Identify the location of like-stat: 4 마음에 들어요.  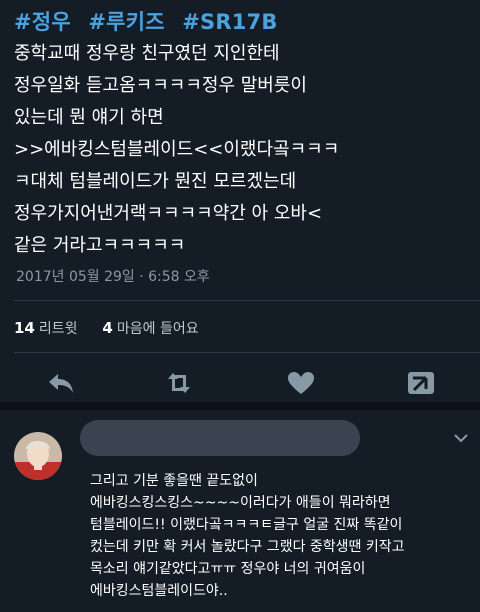
(150, 328).